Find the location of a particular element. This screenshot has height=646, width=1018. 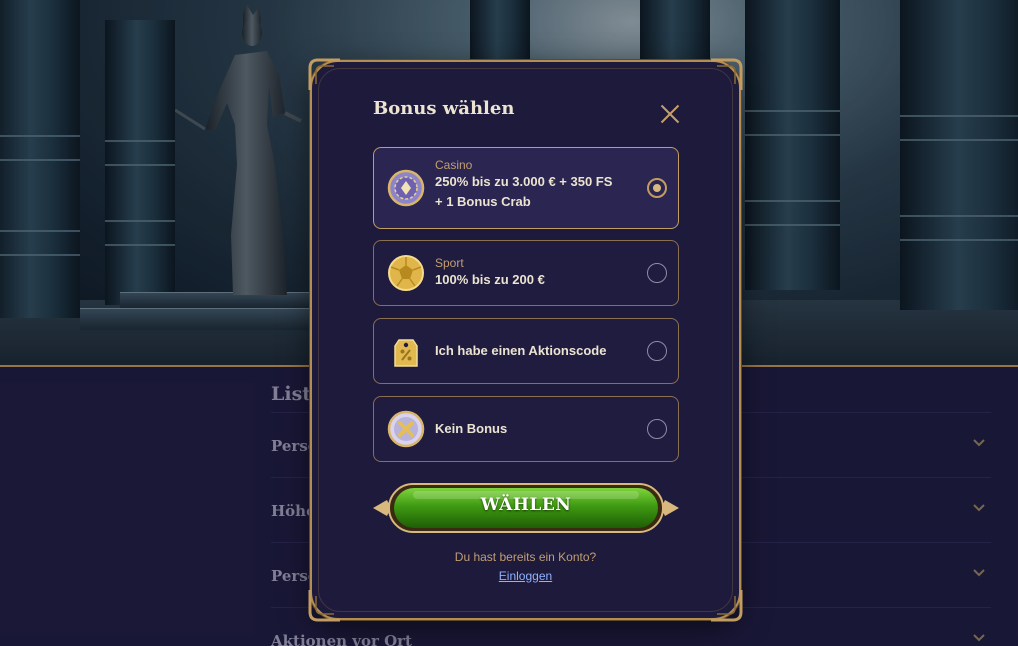

bonus-option-promo-code: Ich habe einen Aktionscode is located at coordinates (526, 351).